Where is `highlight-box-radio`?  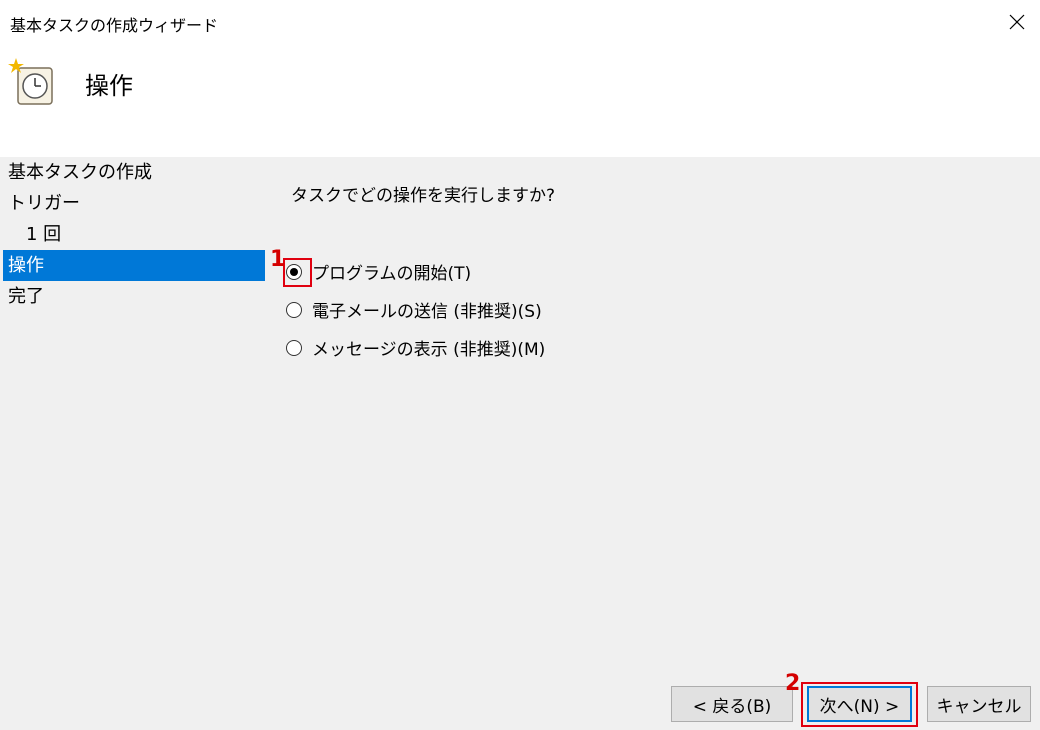 highlight-box-radio is located at coordinates (297, 272).